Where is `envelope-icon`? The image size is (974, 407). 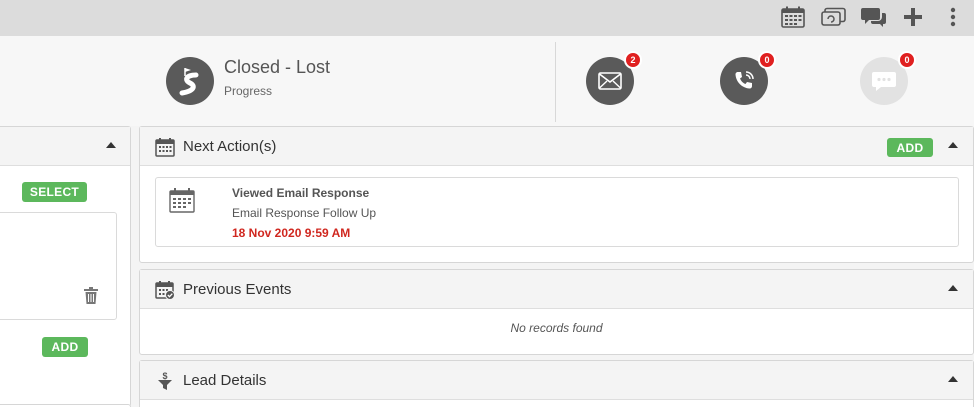
envelope-icon is located at coordinates (610, 81).